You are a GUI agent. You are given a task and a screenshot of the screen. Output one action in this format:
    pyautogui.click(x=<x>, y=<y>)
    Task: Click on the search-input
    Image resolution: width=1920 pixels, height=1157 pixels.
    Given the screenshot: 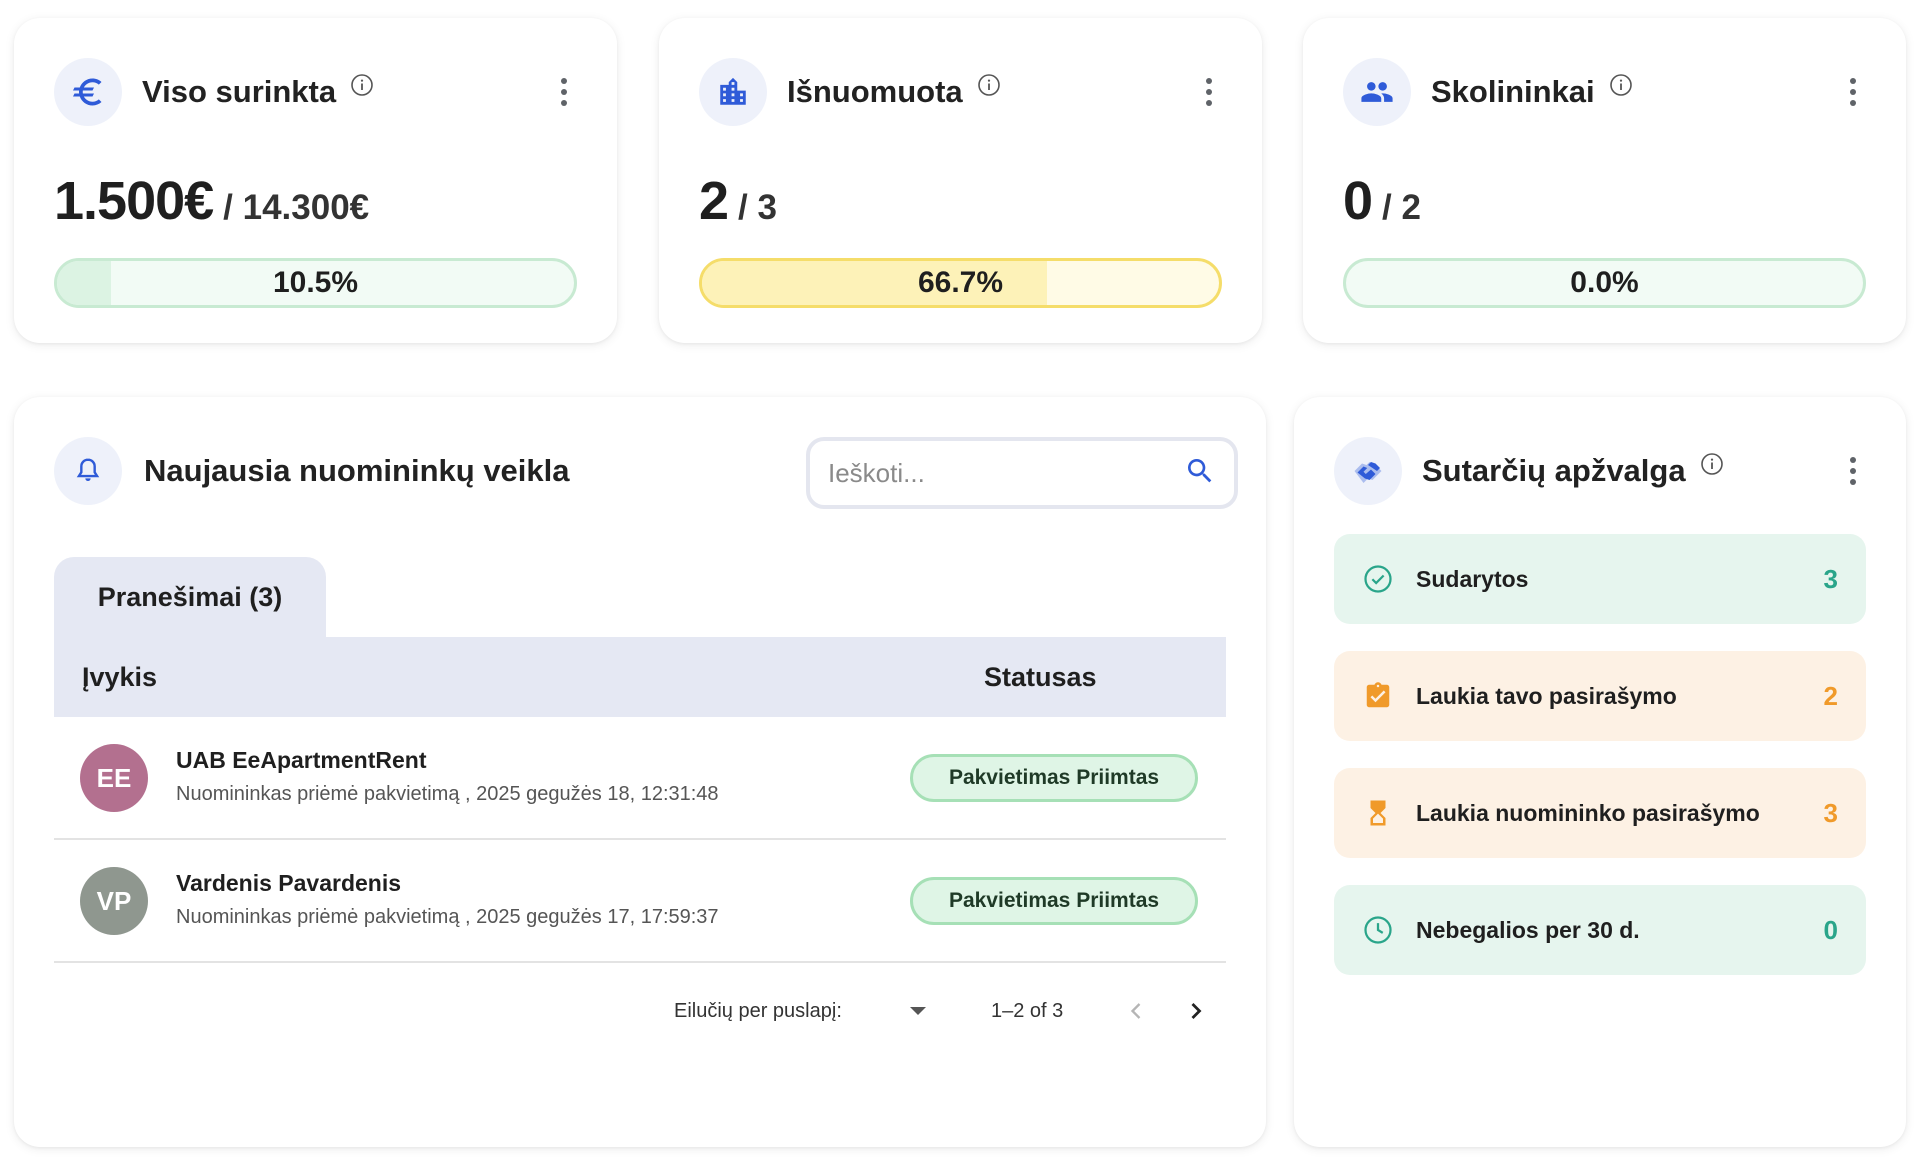 What is the action you would take?
    pyautogui.click(x=1006, y=473)
    